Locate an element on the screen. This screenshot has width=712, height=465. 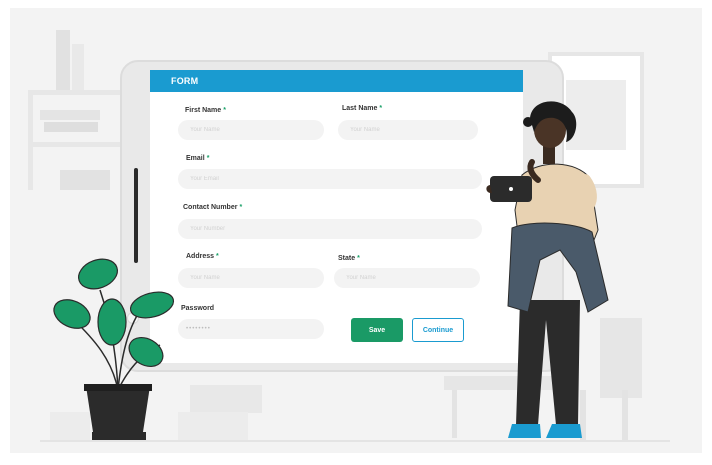
person-holding-tablet-icon is located at coordinates (547, 269).